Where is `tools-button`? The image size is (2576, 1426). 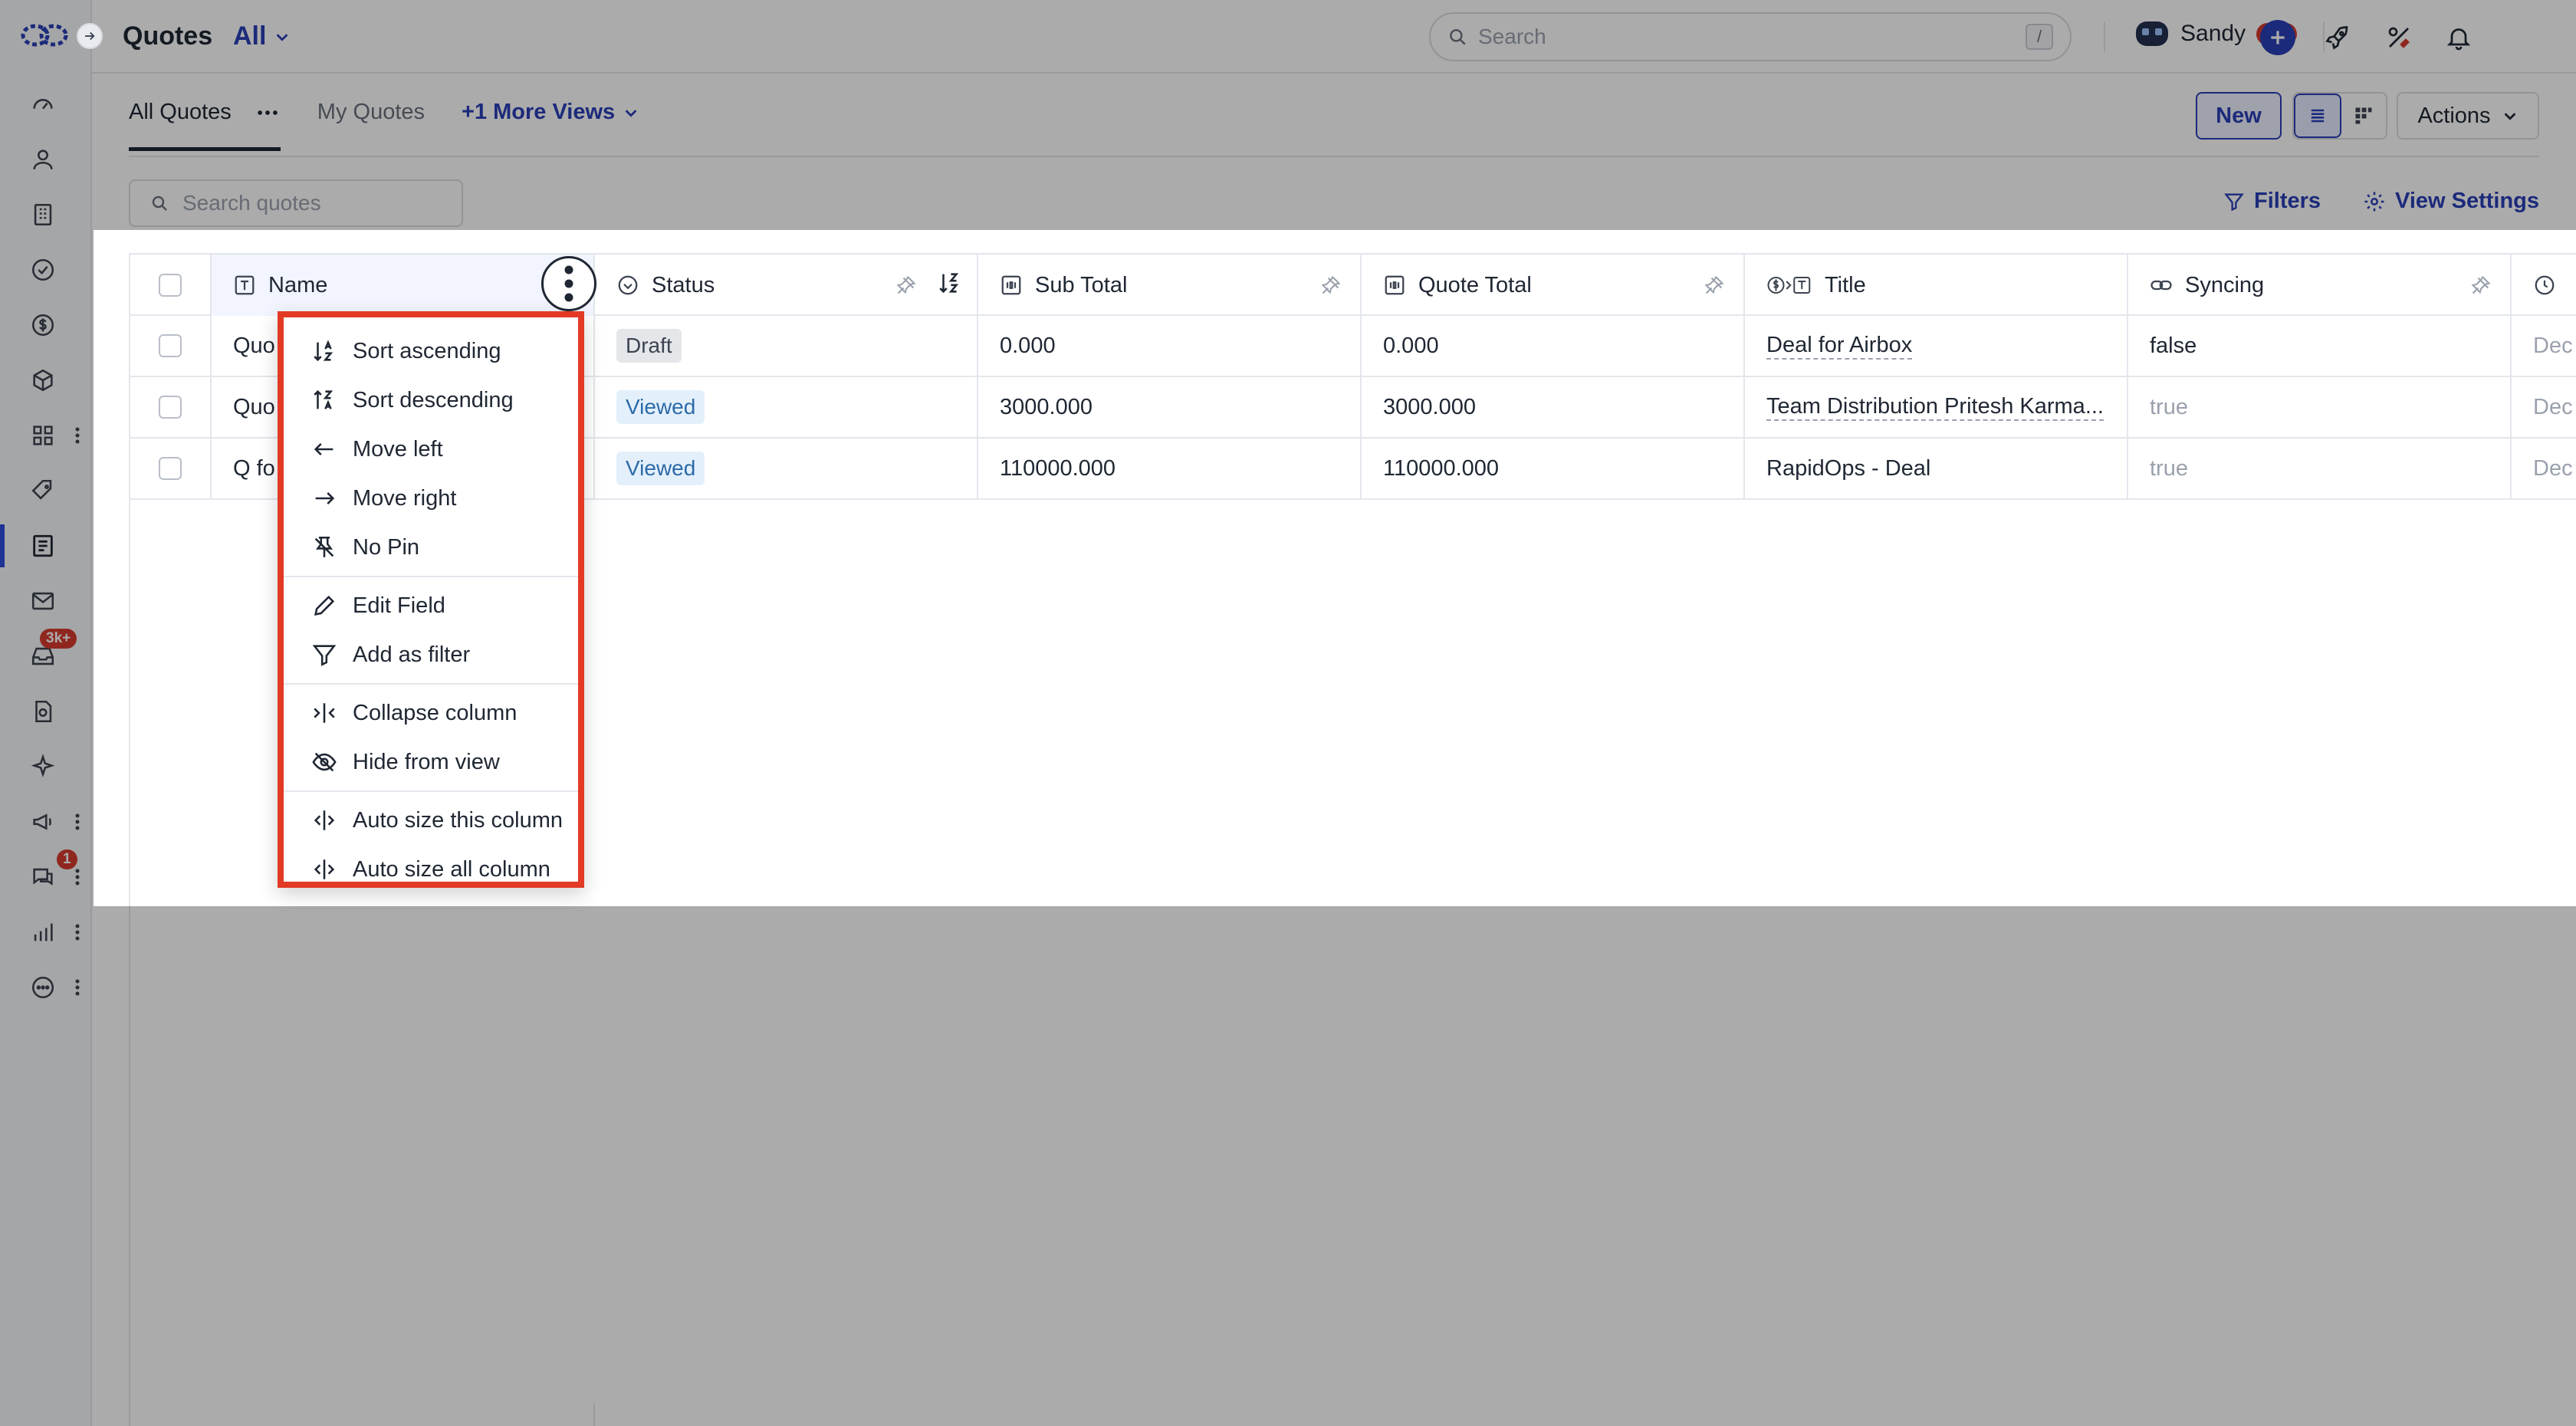
tools-button is located at coordinates (2399, 37).